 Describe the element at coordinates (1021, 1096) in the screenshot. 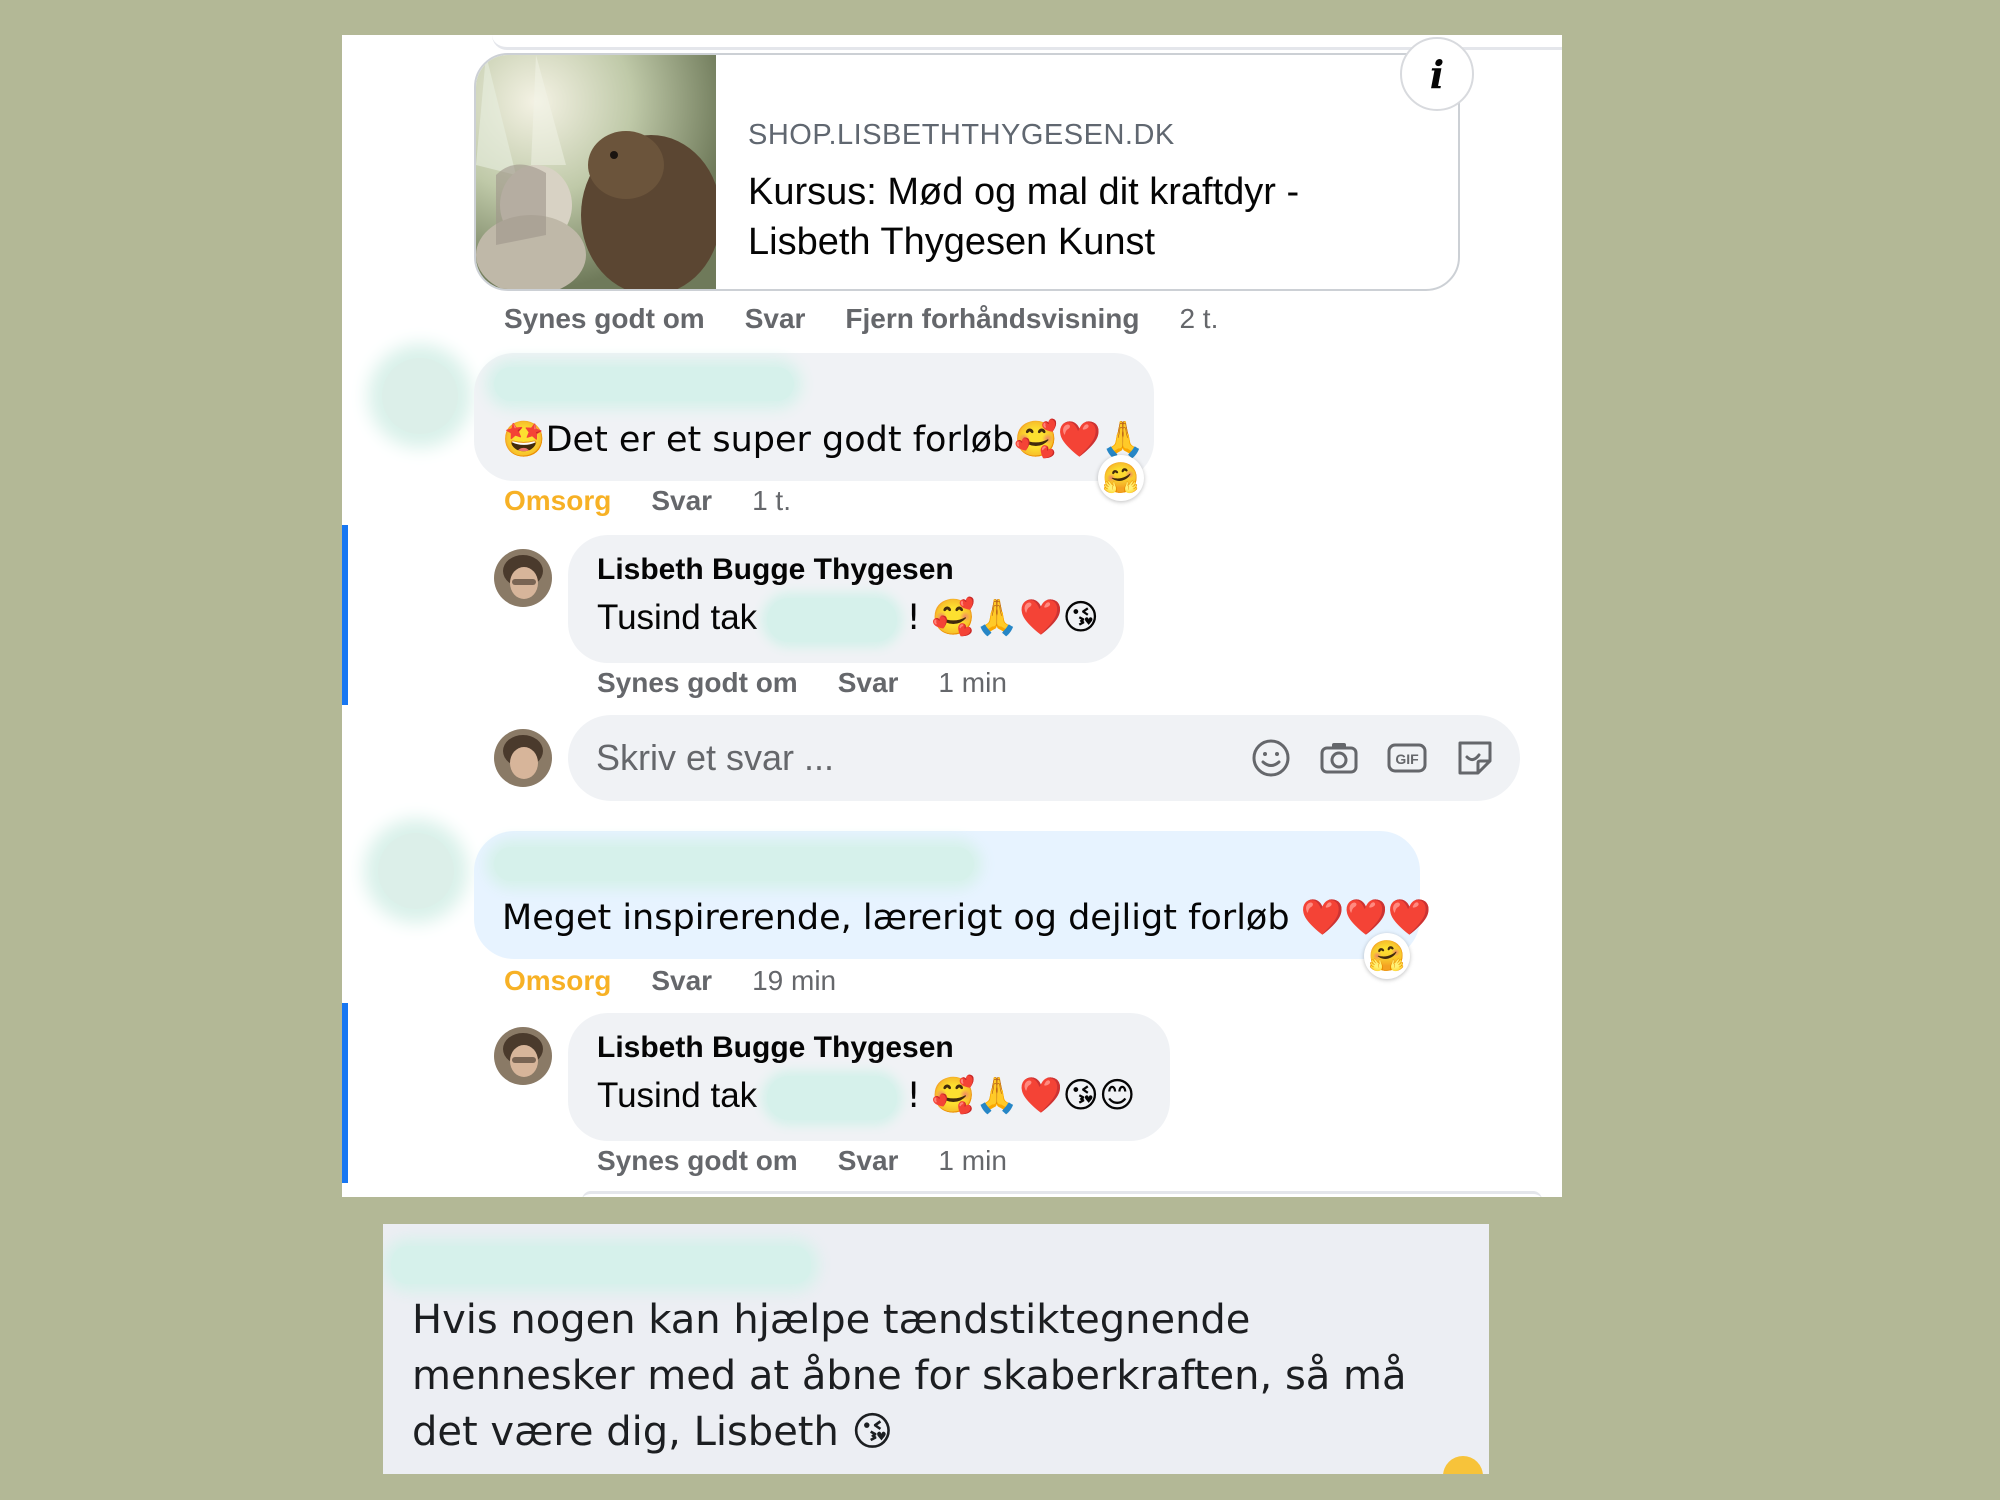

I see `reply-text-end: ! 🥰🙏❤️😘😊` at that location.